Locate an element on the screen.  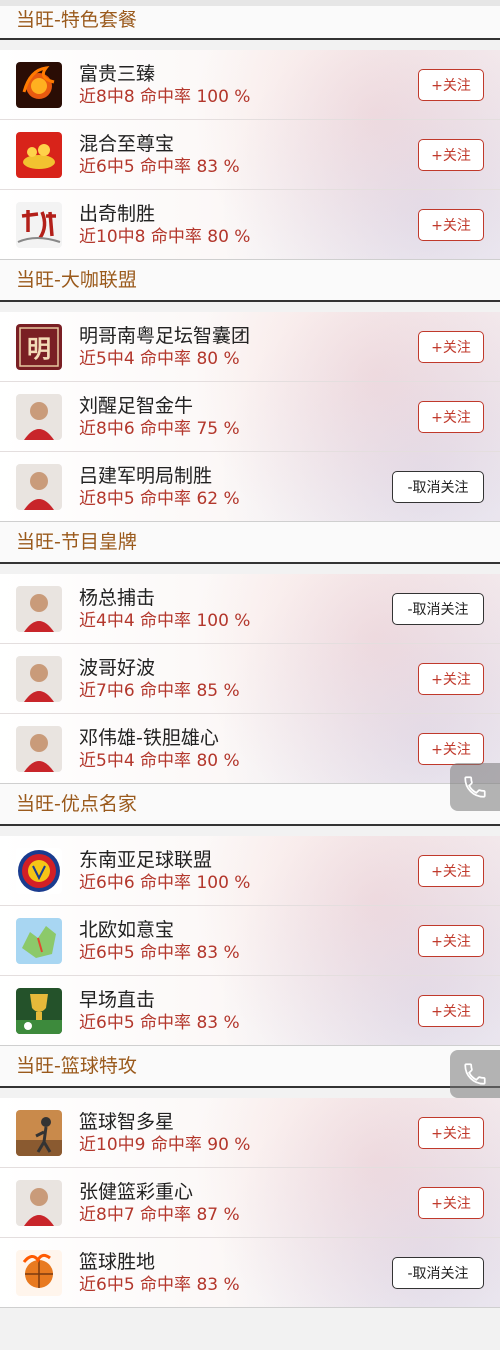
list-item: 北欧如意宝 近6中5 命中率 83 % +关注 is located at coordinates (250, 941).